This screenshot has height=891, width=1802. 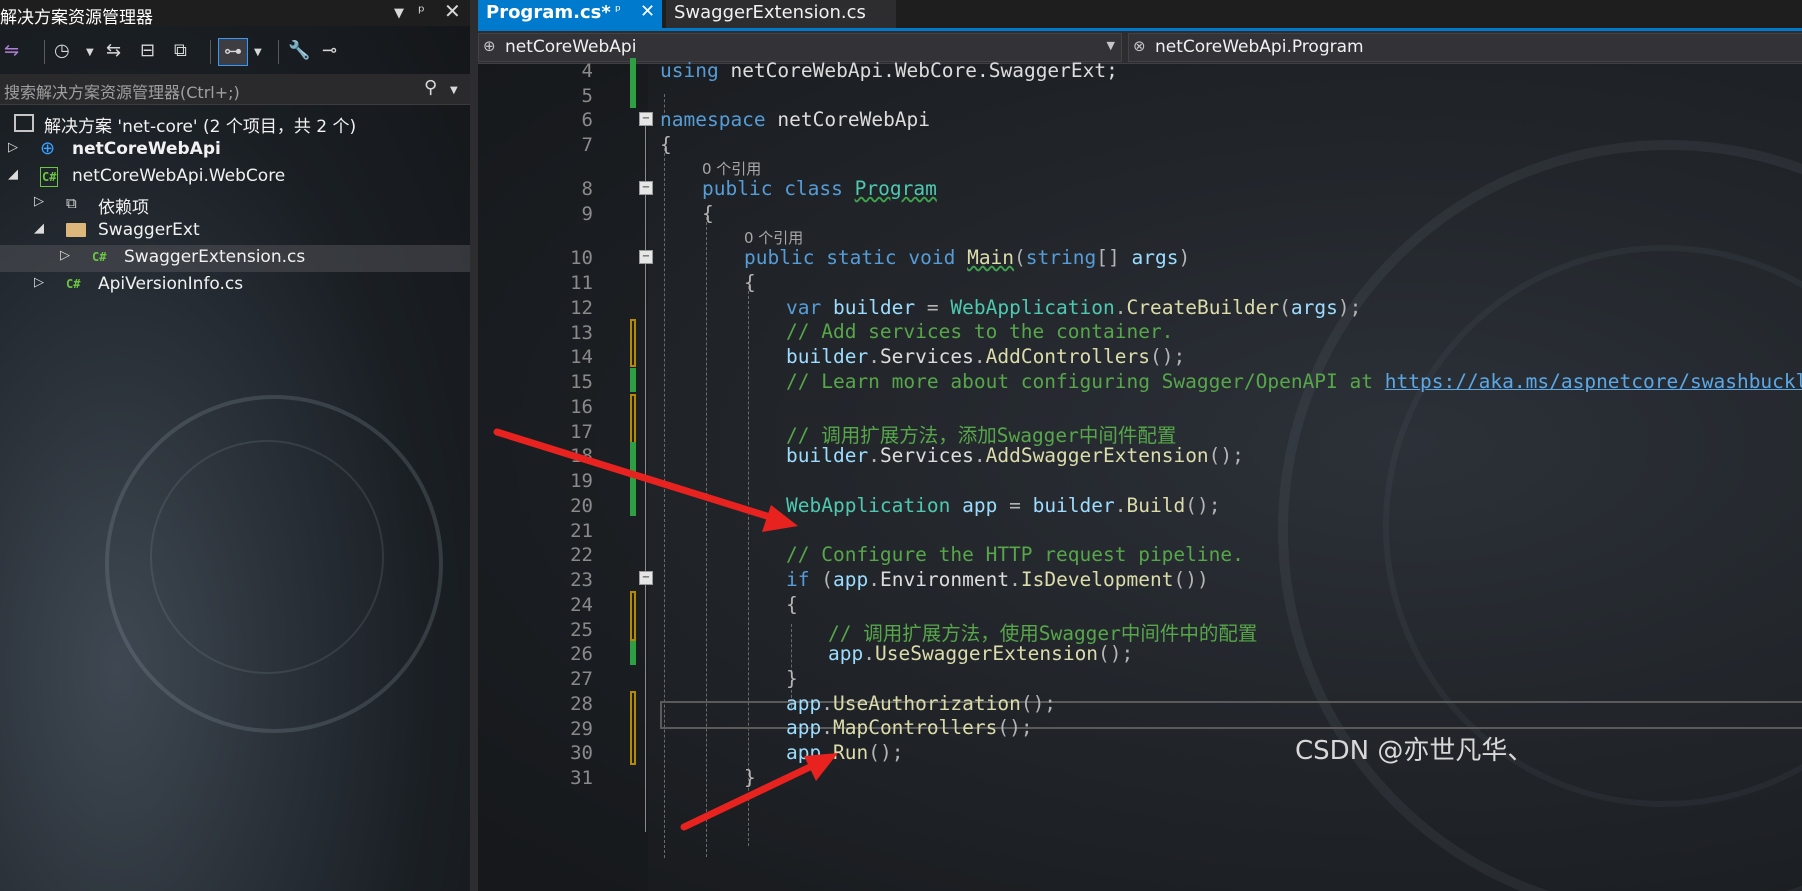 I want to click on annotation-arrow-use-swagger, so click(x=759, y=792).